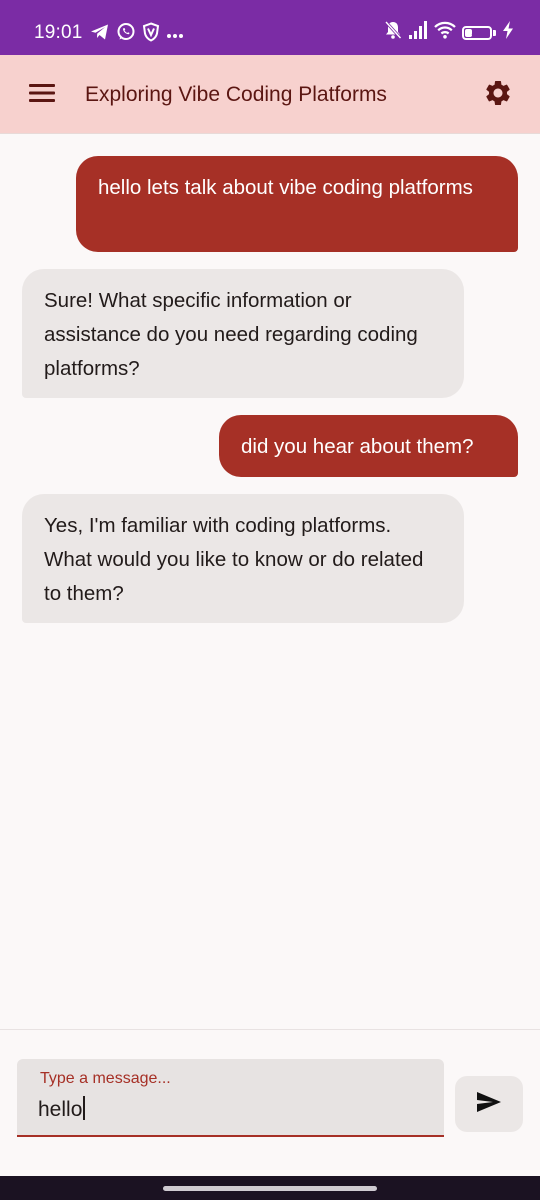 The image size is (540, 1200). I want to click on system-navigation-bar, so click(270, 1188).